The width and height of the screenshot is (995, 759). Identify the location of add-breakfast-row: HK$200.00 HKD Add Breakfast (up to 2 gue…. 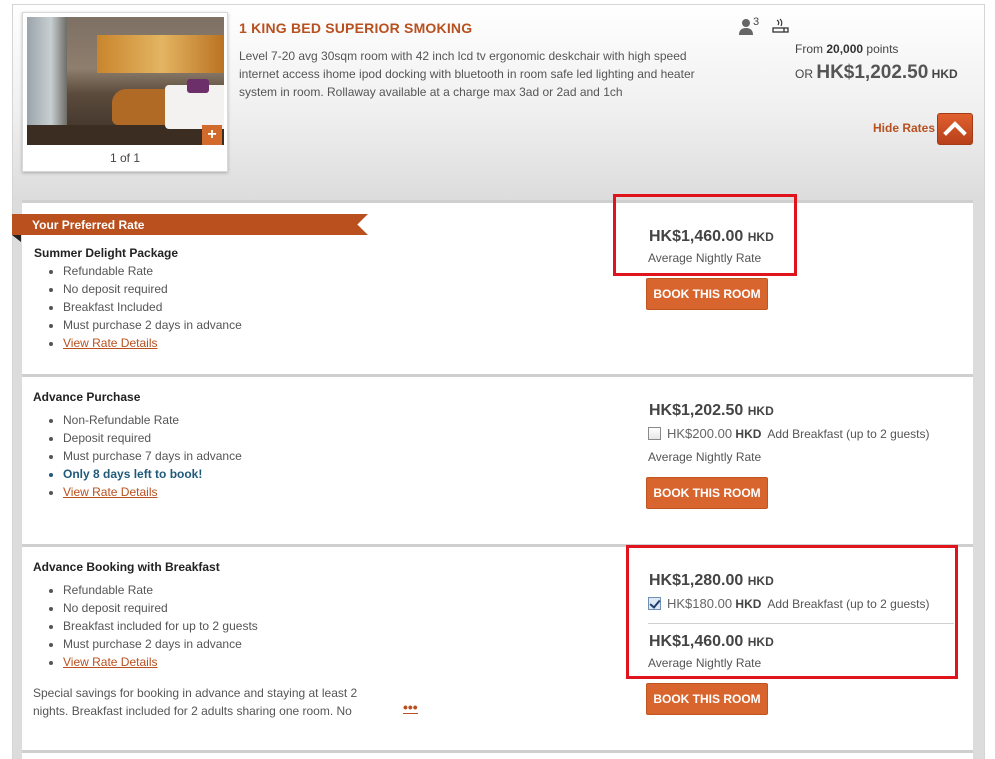
(789, 433).